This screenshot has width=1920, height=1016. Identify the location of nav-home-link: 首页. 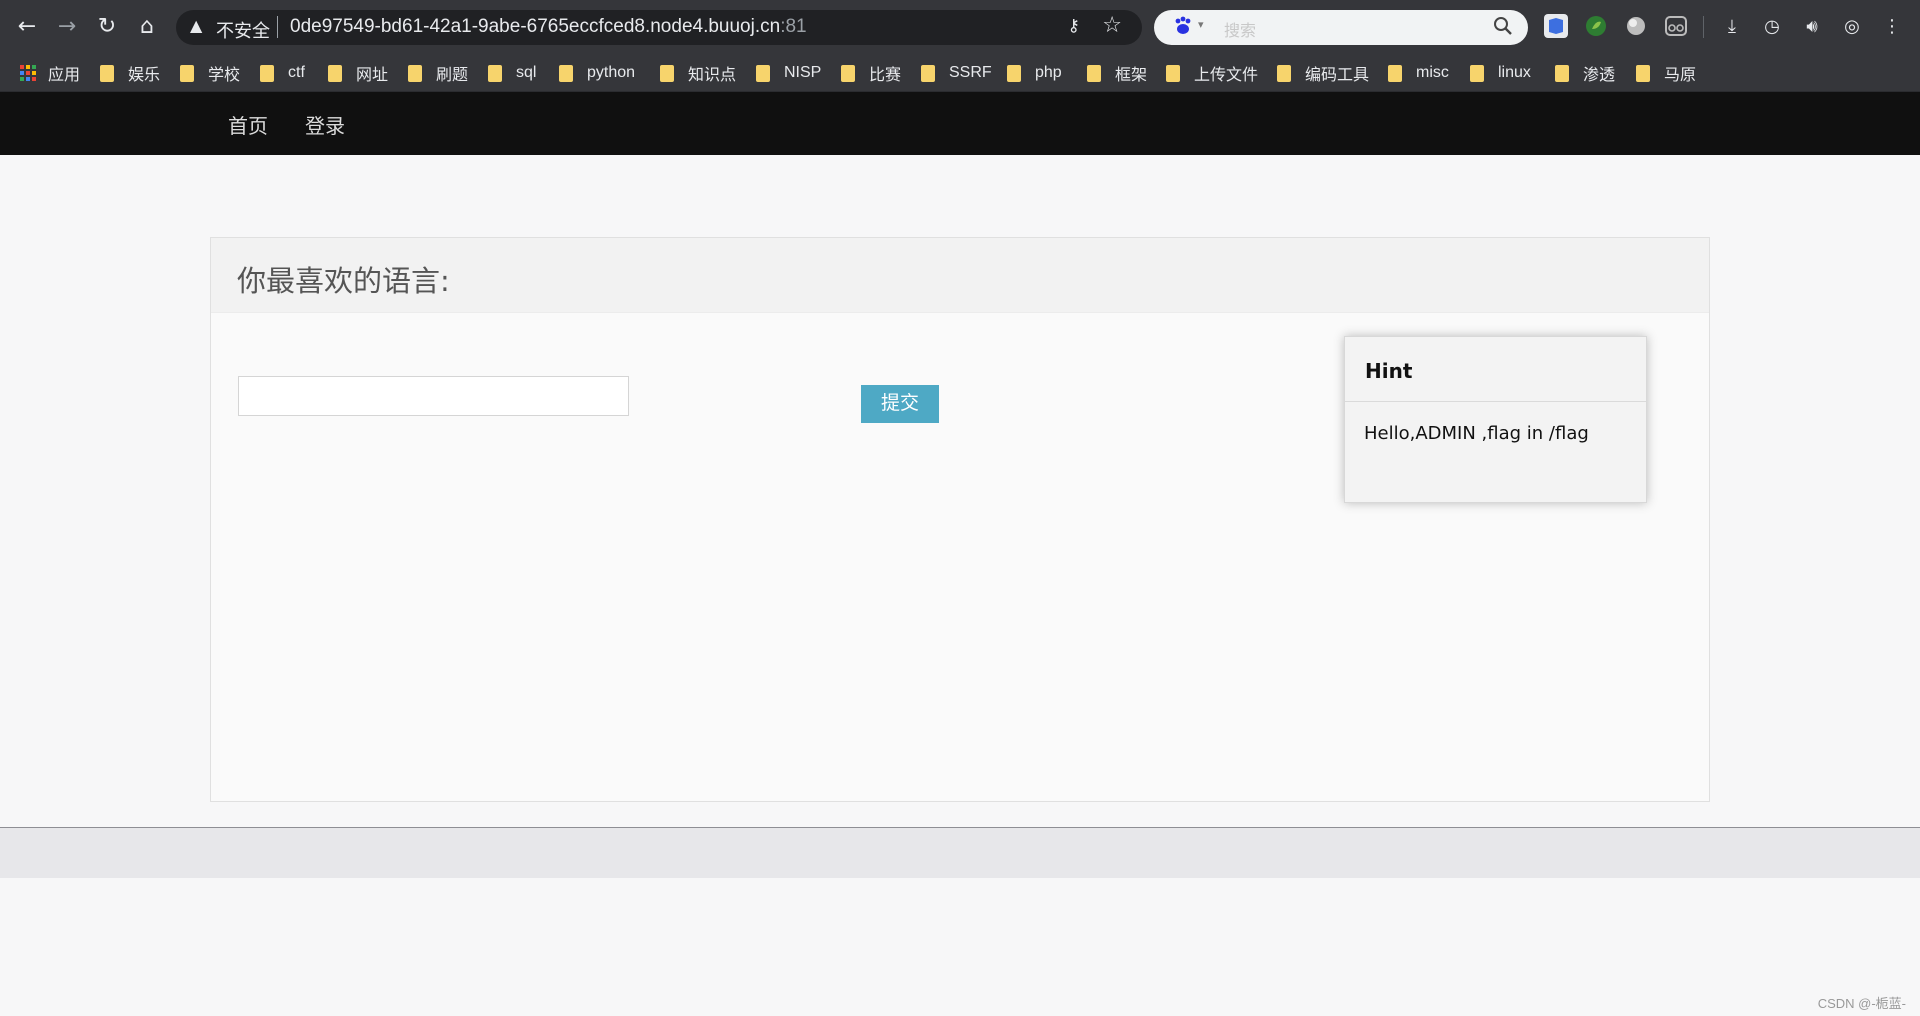
(248, 124).